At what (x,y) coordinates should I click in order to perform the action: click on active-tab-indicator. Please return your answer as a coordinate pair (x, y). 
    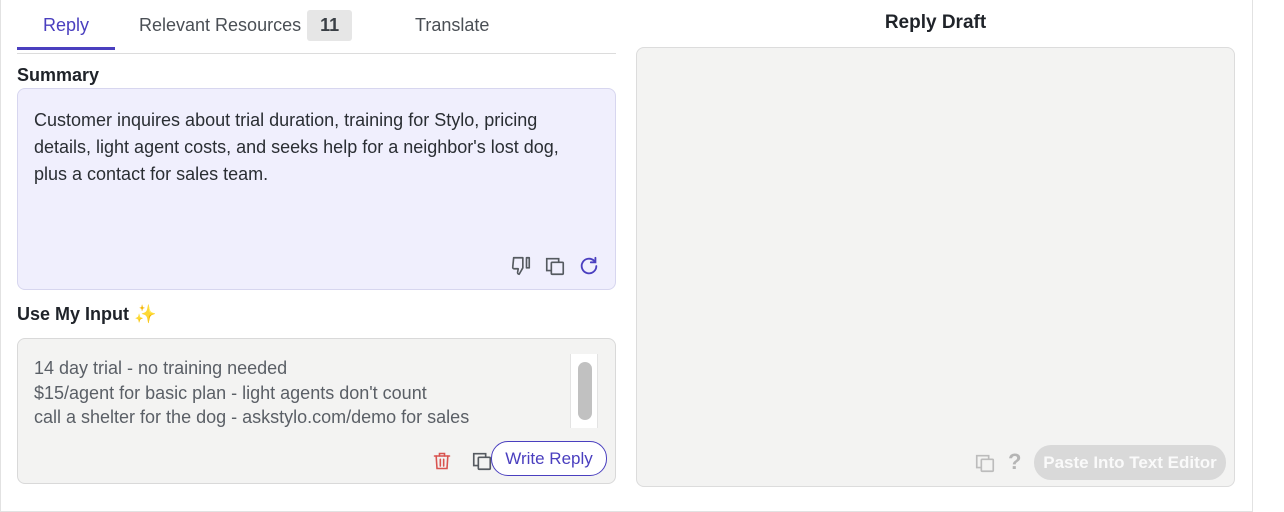
    Looking at the image, I should click on (66, 48).